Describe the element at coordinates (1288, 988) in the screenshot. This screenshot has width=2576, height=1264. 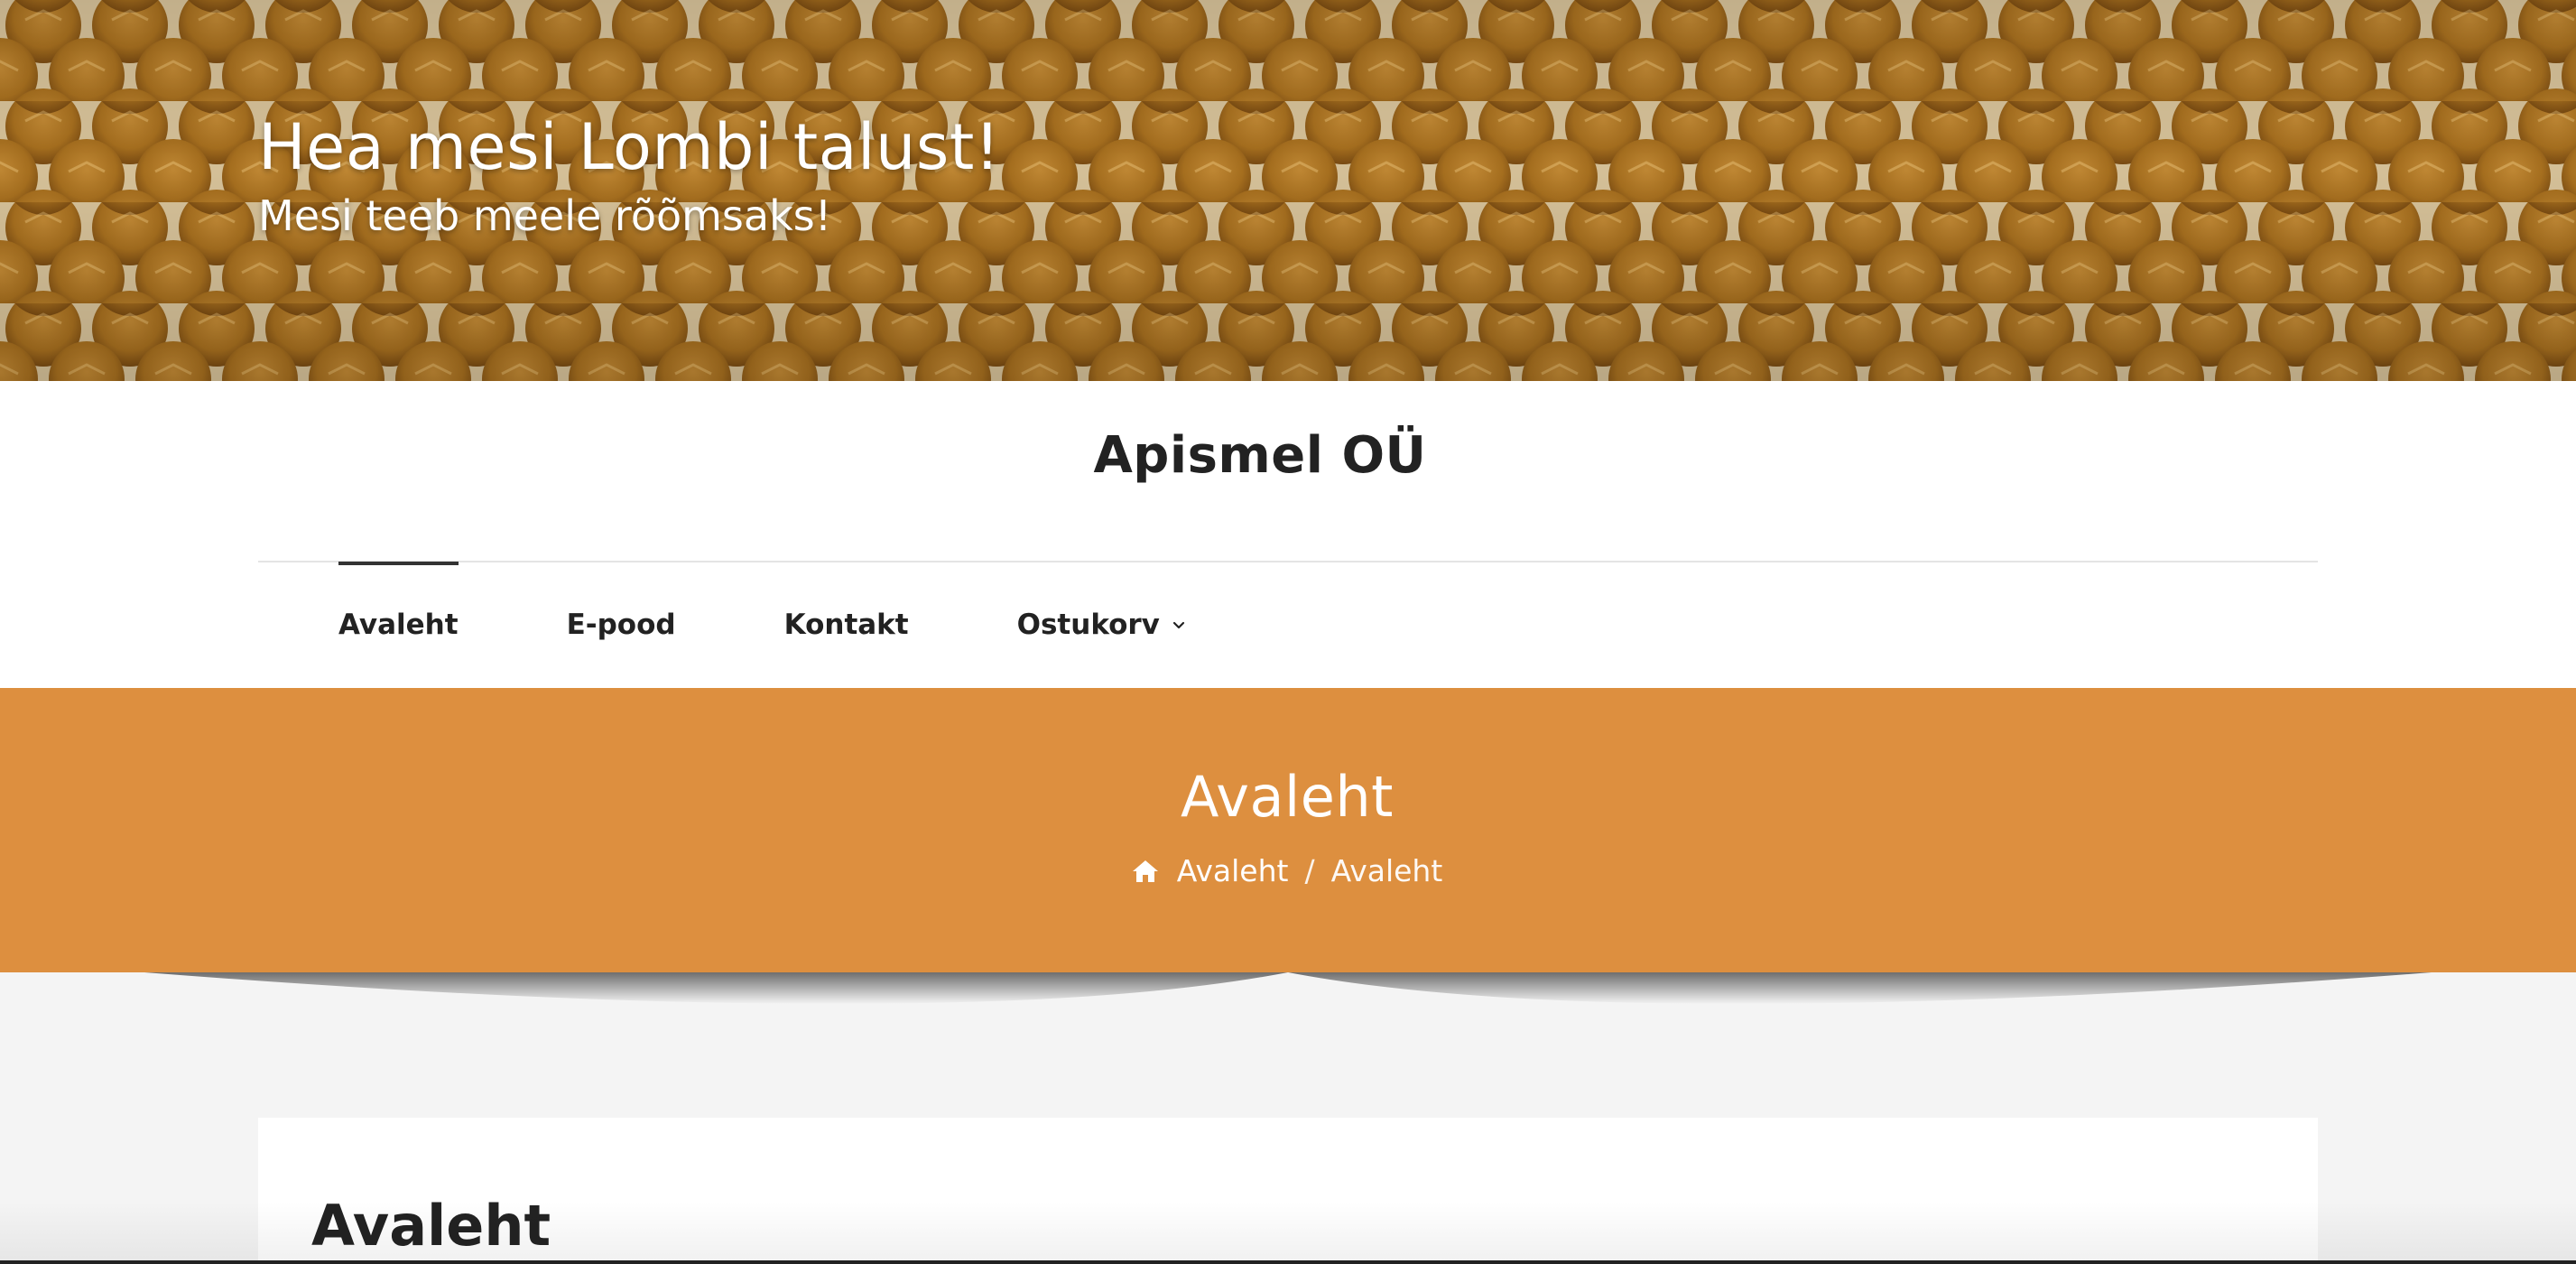
I see `band-shadow-decoration` at that location.